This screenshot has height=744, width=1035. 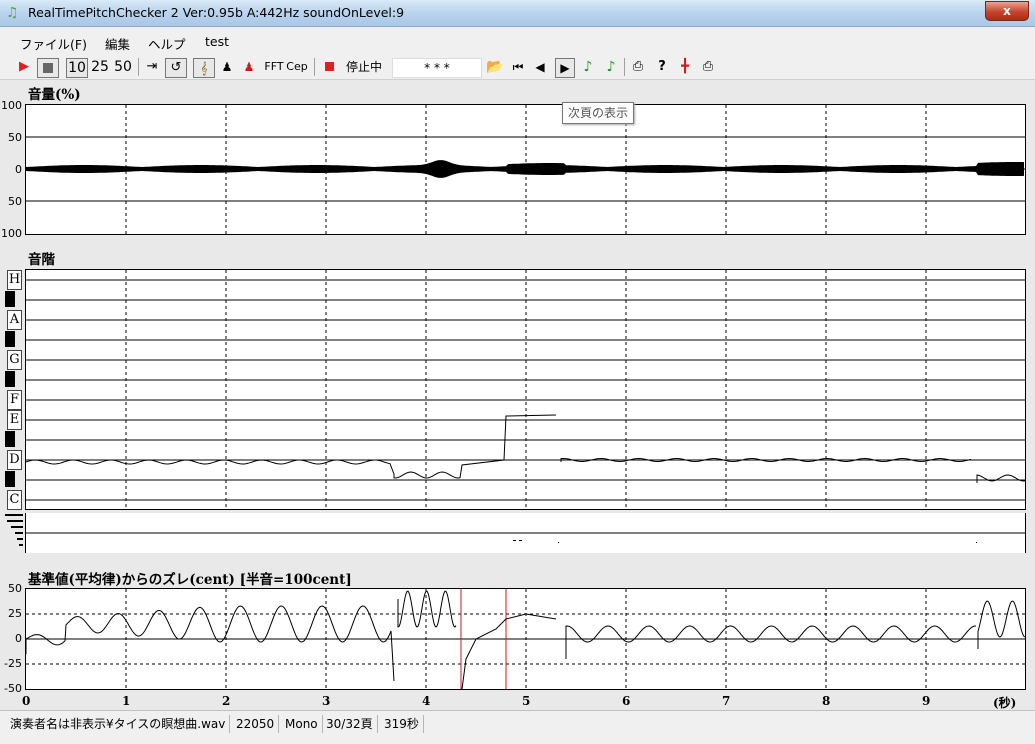 What do you see at coordinates (54, 95) in the screenshot?
I see `volume-title: 音量(%)` at bounding box center [54, 95].